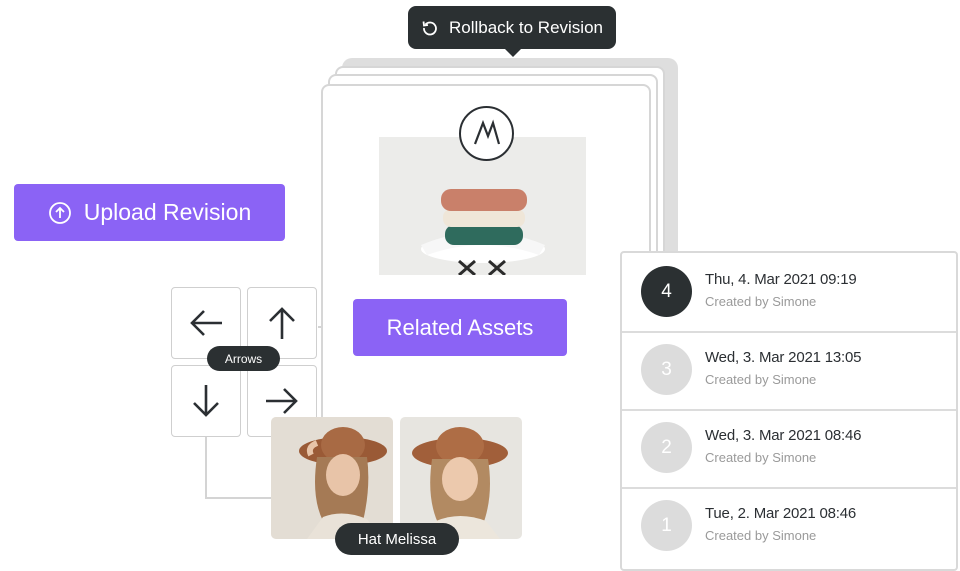 This screenshot has width=960, height=571. What do you see at coordinates (167, 212) in the screenshot?
I see `upload-revision-label: Upload Revision` at bounding box center [167, 212].